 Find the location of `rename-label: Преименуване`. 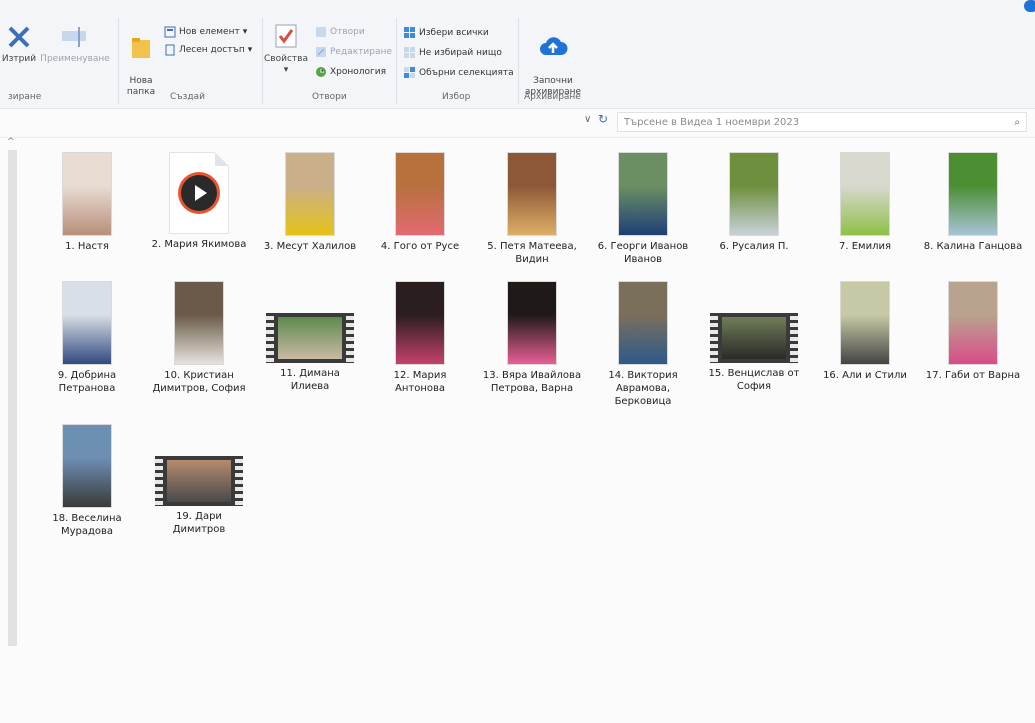

rename-label: Преименуване is located at coordinates (75, 59).